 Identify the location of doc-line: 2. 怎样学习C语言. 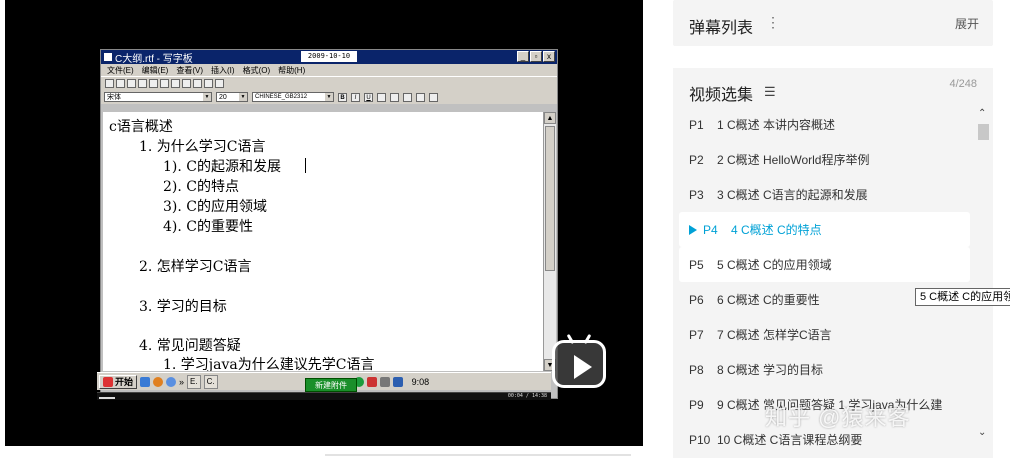
(195, 267).